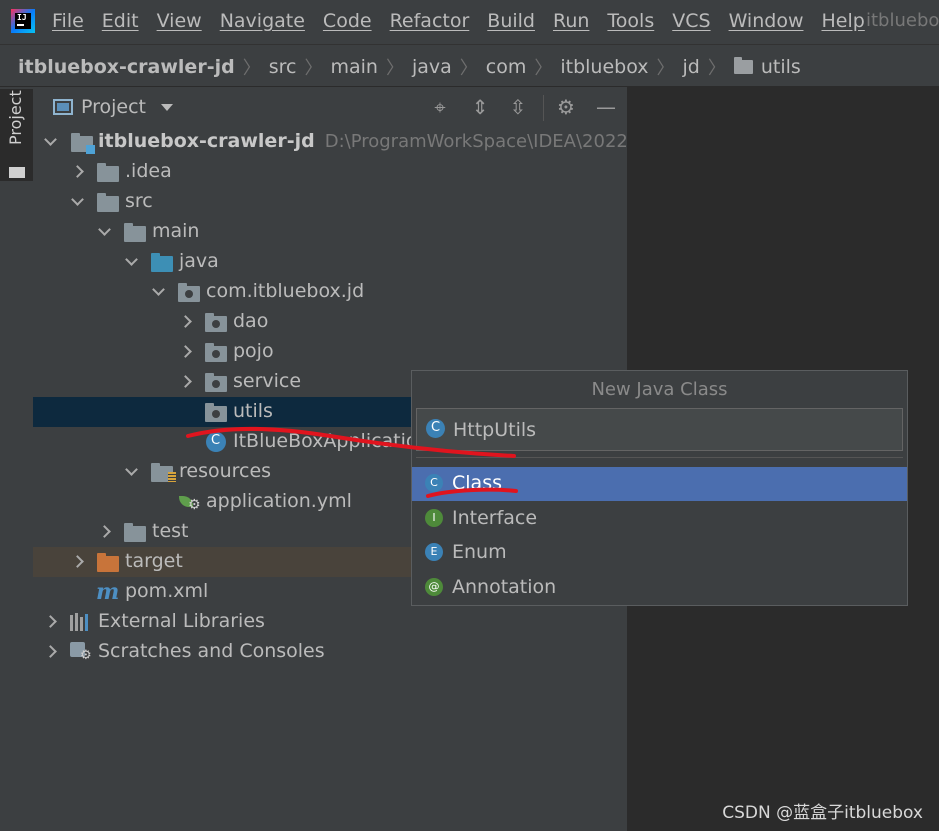 This screenshot has width=939, height=831. I want to click on menu-build: Build, so click(511, 21).